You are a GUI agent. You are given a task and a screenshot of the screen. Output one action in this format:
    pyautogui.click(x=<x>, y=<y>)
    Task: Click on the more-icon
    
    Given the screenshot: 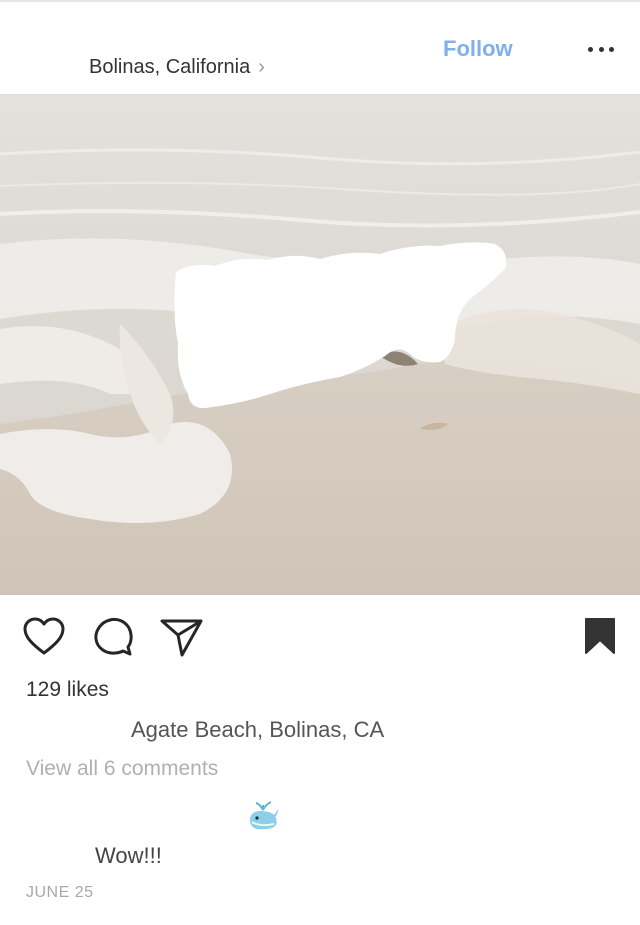 What is the action you would take?
    pyautogui.click(x=601, y=49)
    